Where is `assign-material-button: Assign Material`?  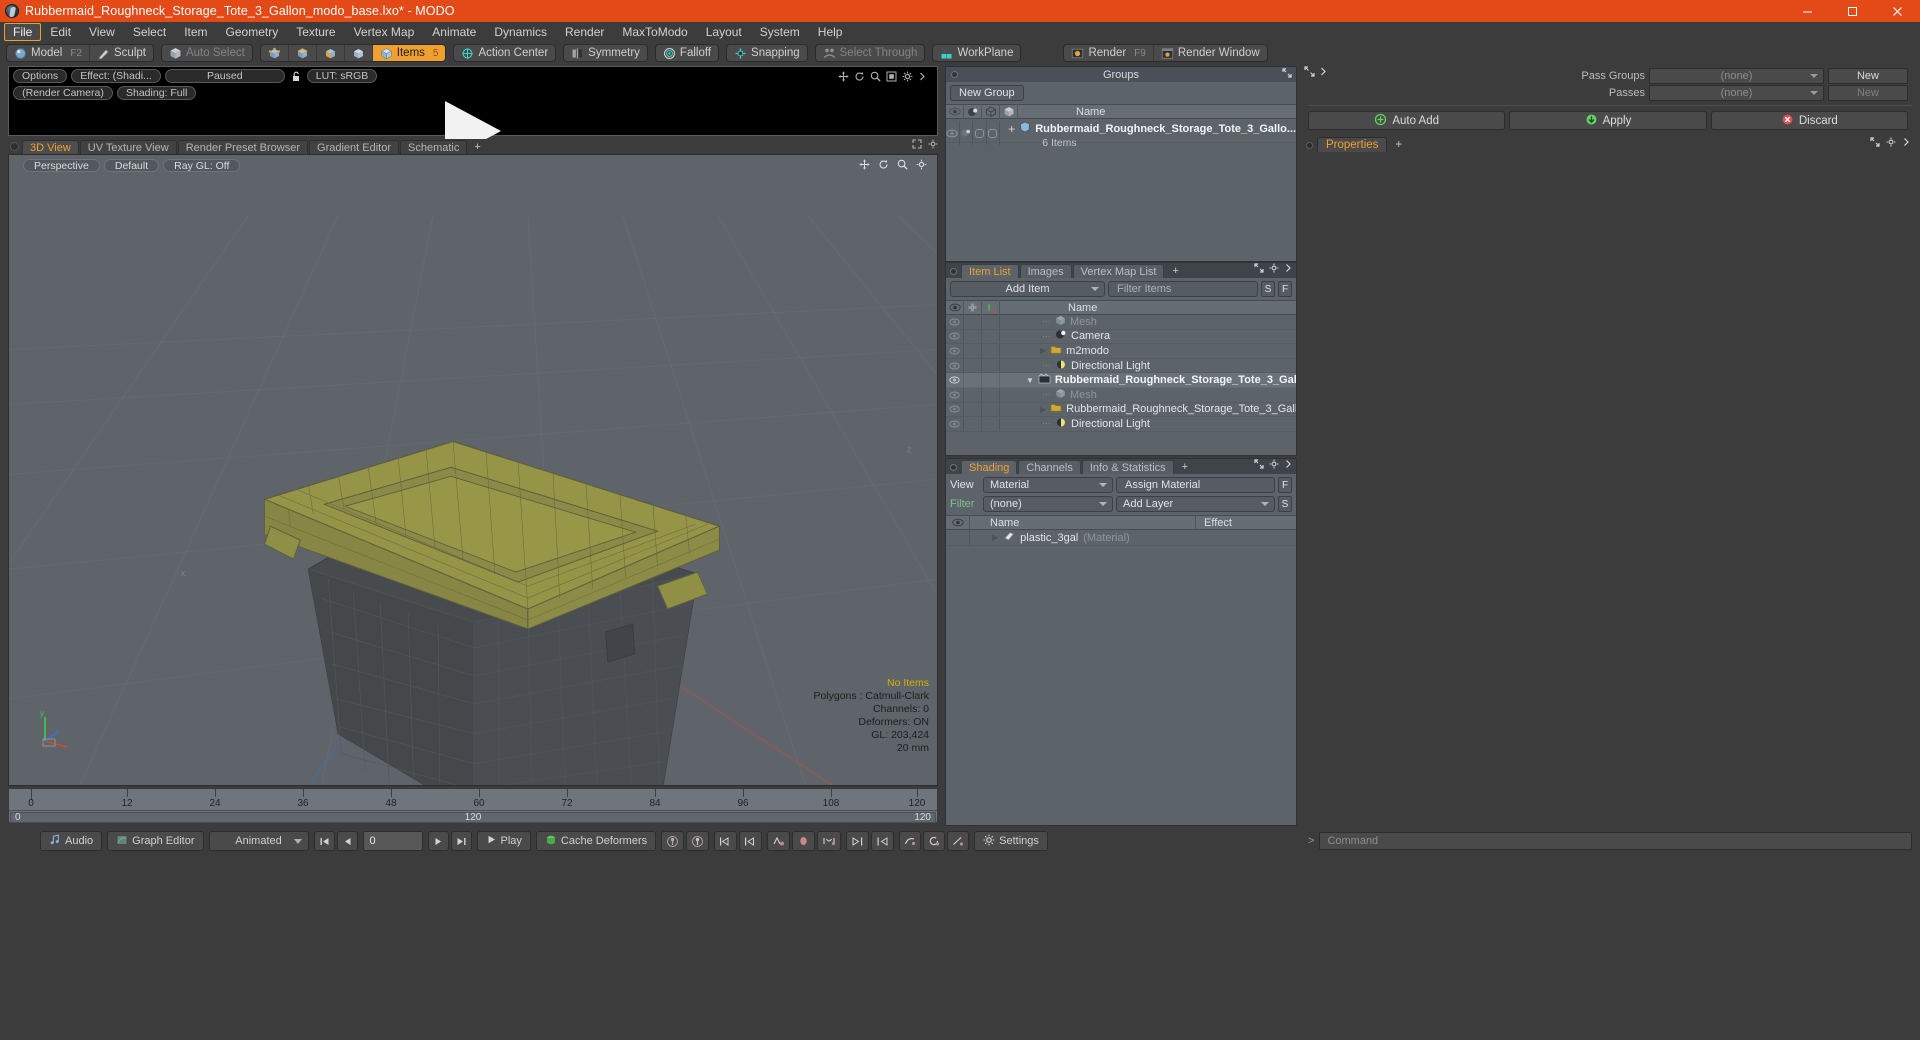 assign-material-button: Assign Material is located at coordinates (1195, 485).